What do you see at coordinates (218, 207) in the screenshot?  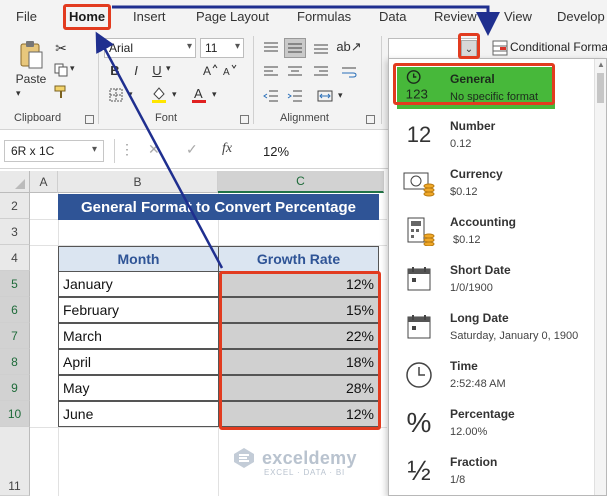 I see `sheet-title-cell: General Format to Convert Percentage` at bounding box center [218, 207].